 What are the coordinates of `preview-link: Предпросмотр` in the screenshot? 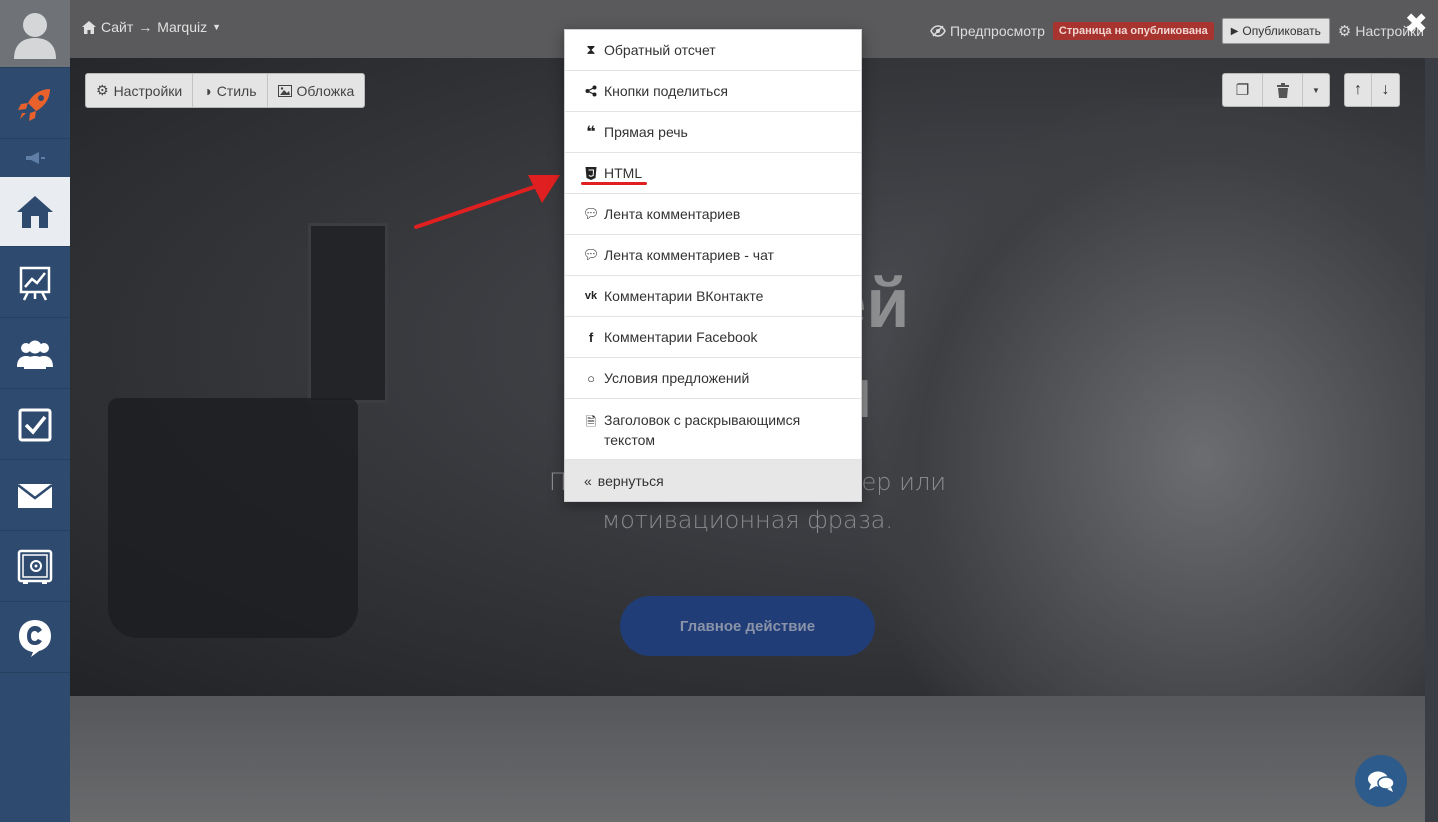 It's located at (987, 31).